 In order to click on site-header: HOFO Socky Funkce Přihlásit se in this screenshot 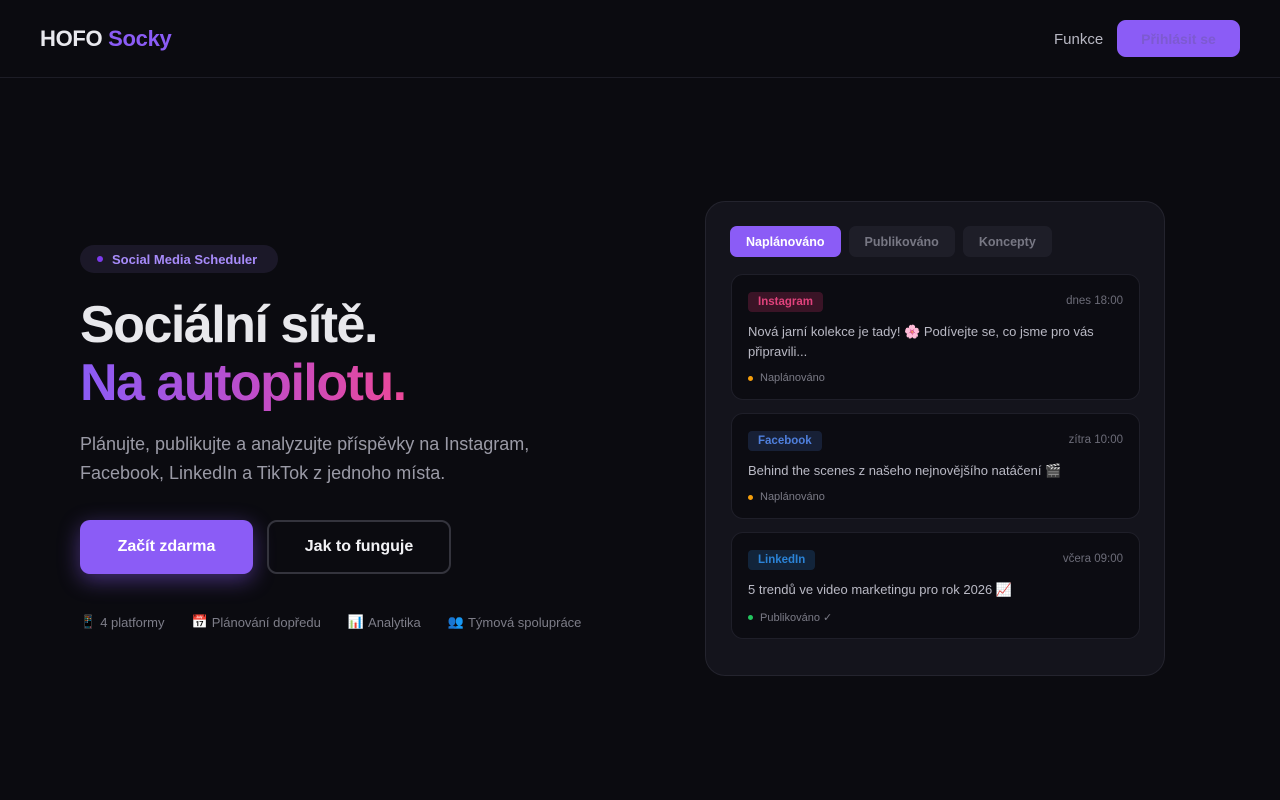, I will do `click(640, 39)`.